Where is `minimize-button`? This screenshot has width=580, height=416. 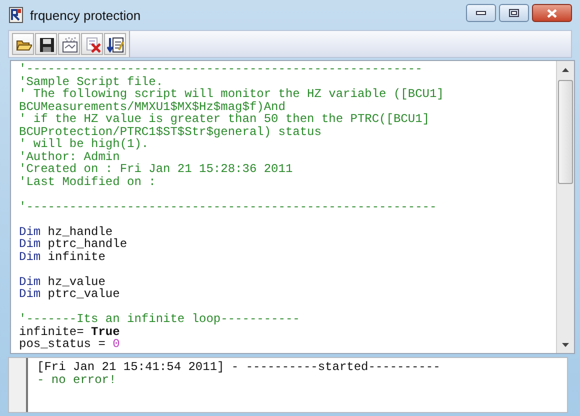 minimize-button is located at coordinates (481, 13).